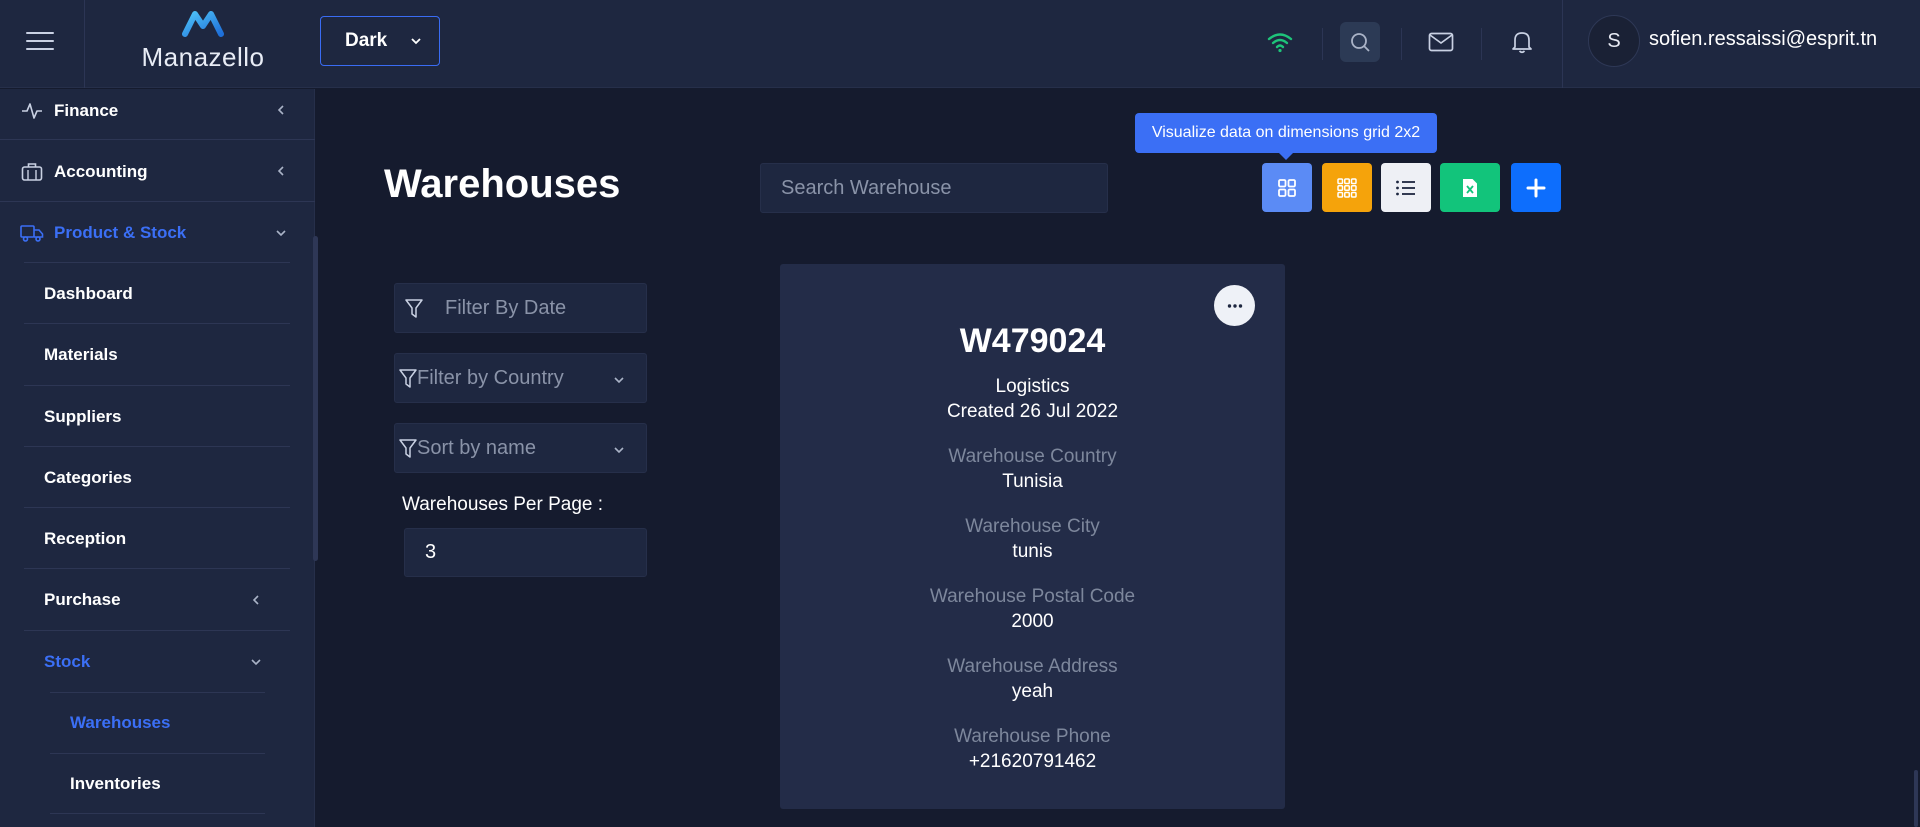  I want to click on sidebar-item-inventories: Inventories, so click(115, 784).